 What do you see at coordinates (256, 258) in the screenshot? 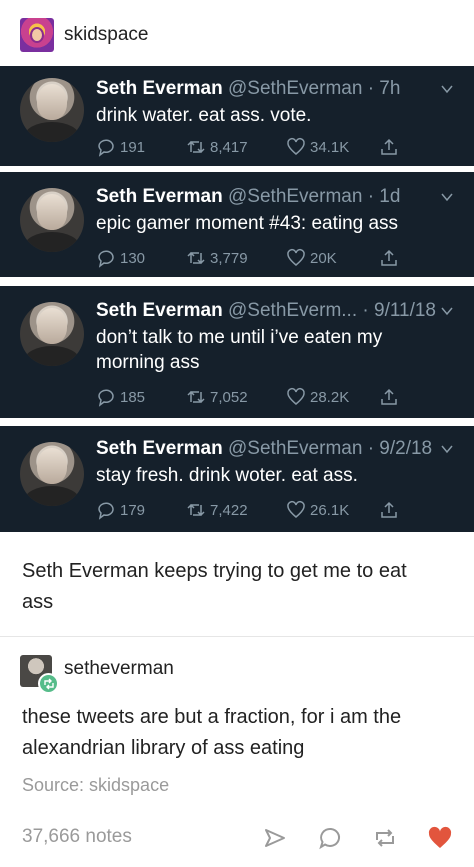
I see `tweet-actions: 130 3,779 20K` at bounding box center [256, 258].